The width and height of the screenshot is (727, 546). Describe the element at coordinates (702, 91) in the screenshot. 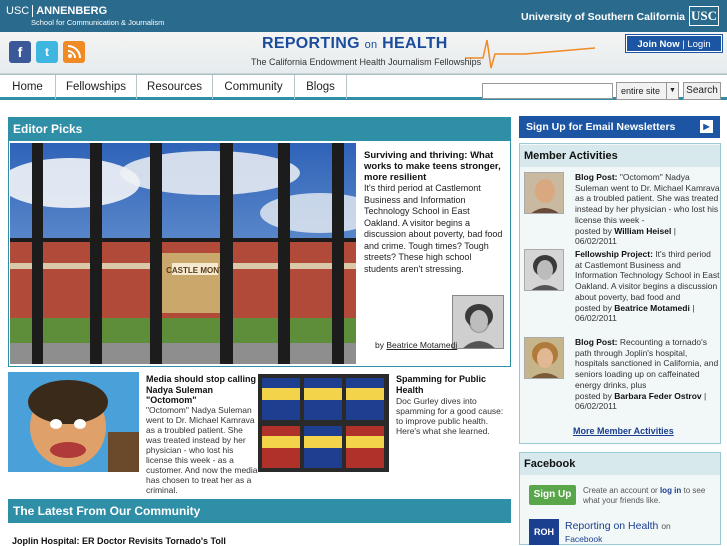

I see `search-button: Search` at that location.